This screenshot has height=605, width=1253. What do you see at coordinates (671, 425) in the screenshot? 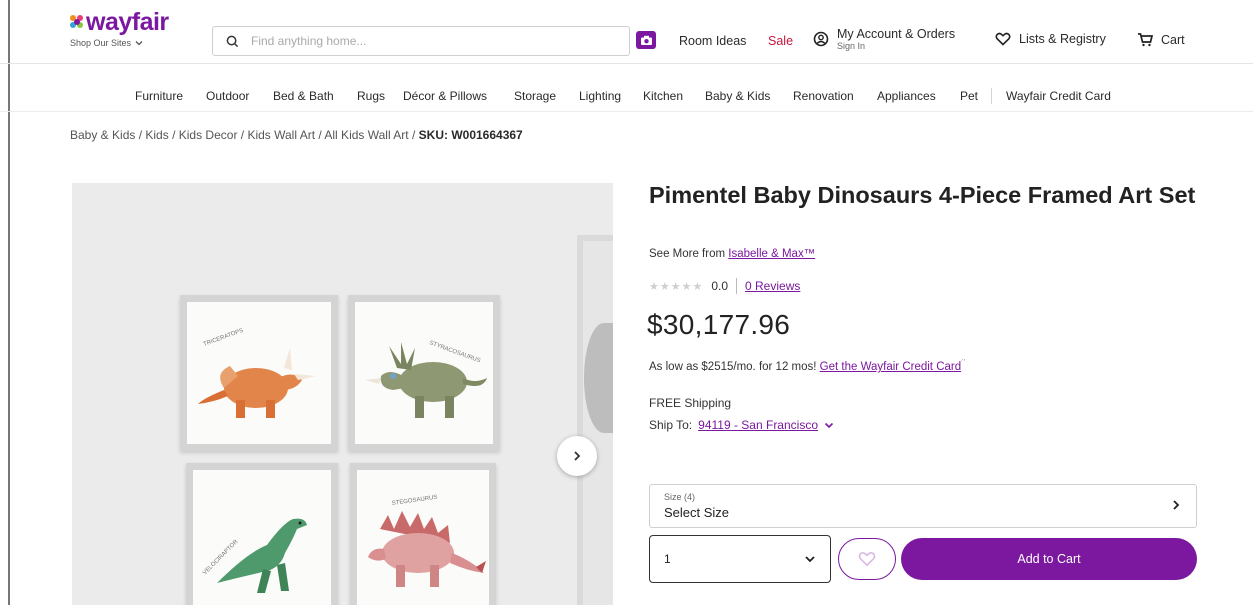
I see `ship-to-label: Ship To:` at bounding box center [671, 425].